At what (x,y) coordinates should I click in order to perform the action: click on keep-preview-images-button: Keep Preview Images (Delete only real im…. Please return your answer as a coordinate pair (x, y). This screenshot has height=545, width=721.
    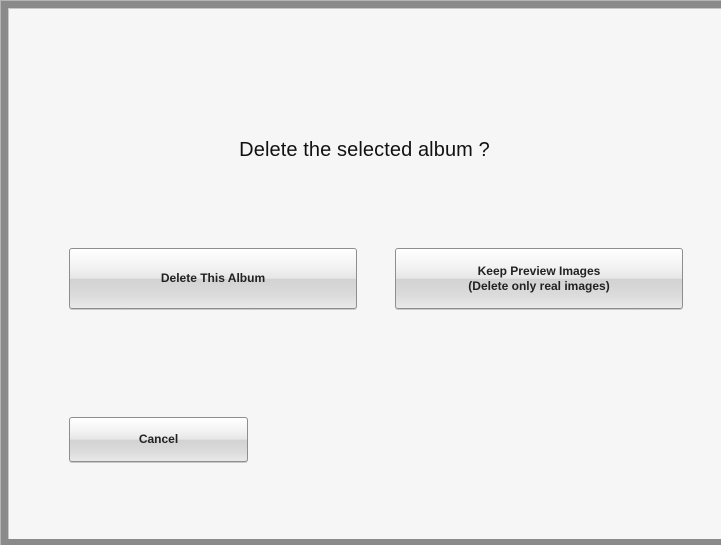
    Looking at the image, I should click on (539, 278).